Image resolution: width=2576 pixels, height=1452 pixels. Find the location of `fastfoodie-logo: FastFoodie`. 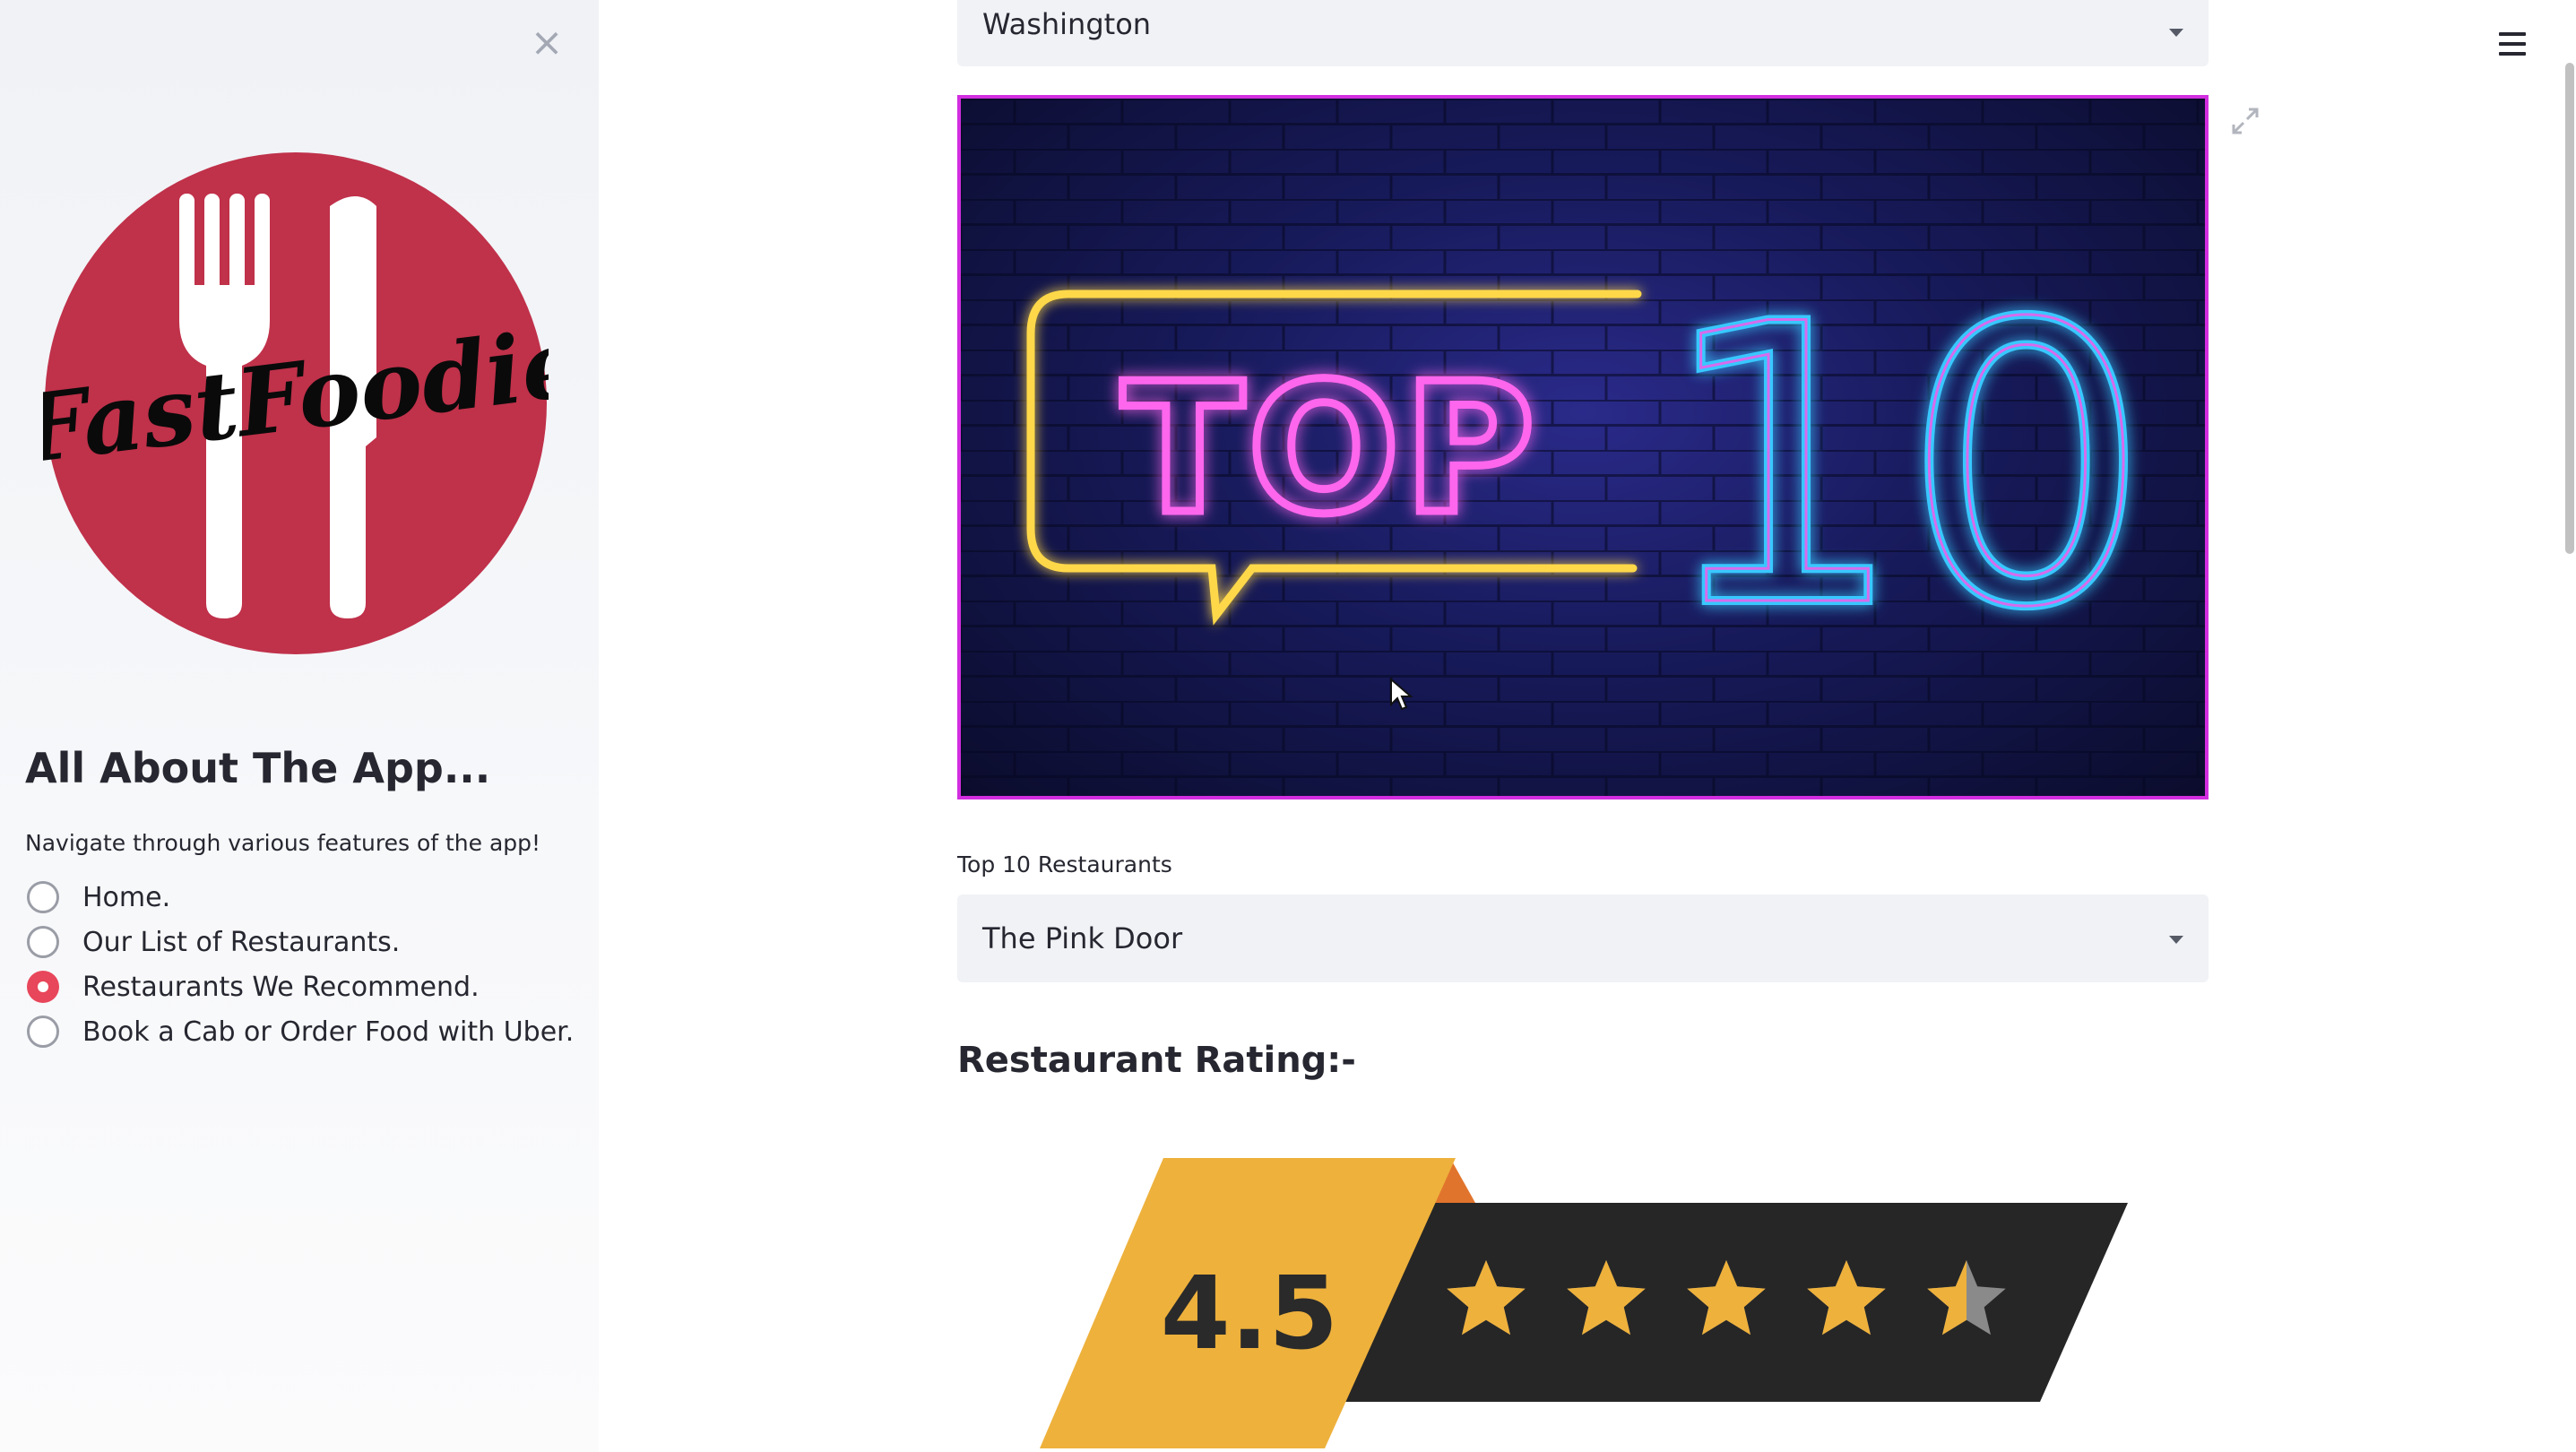

fastfoodie-logo: FastFoodie is located at coordinates (296, 403).